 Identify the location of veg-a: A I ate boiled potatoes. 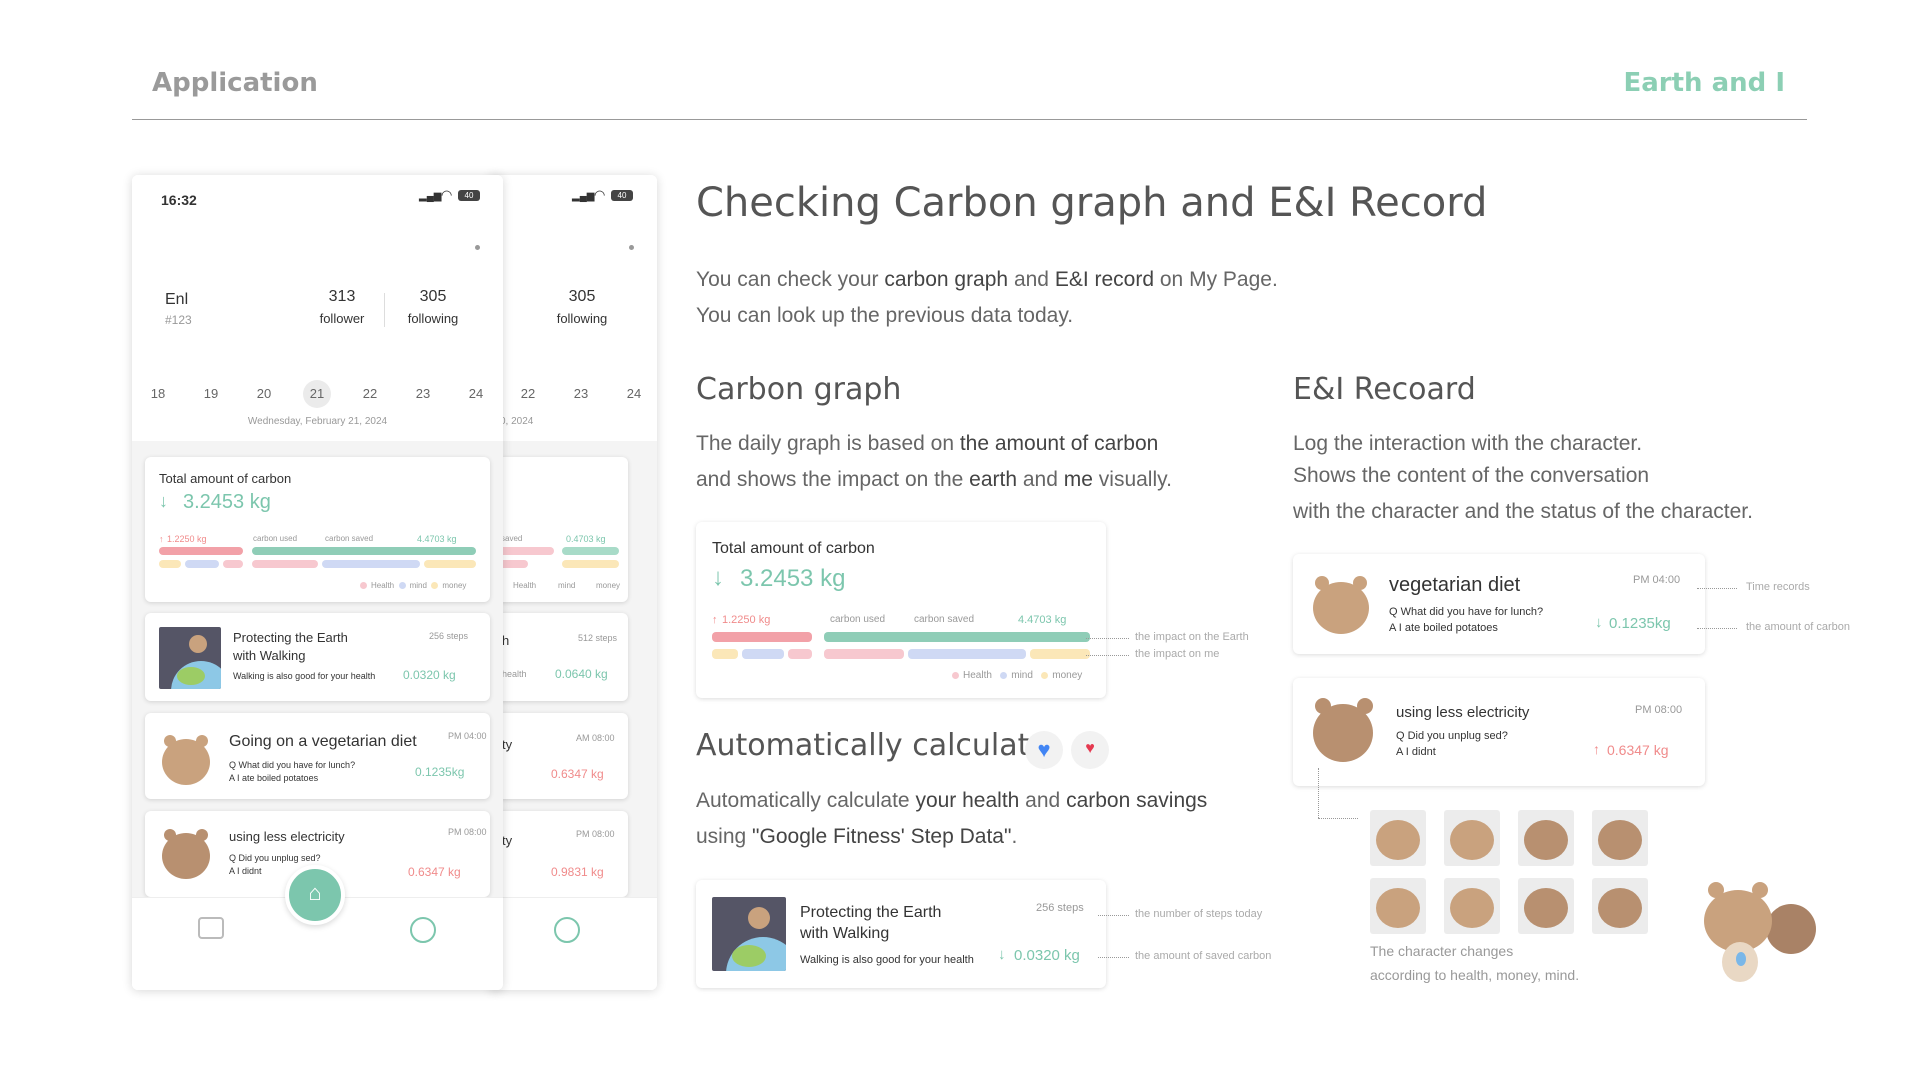
(274, 778).